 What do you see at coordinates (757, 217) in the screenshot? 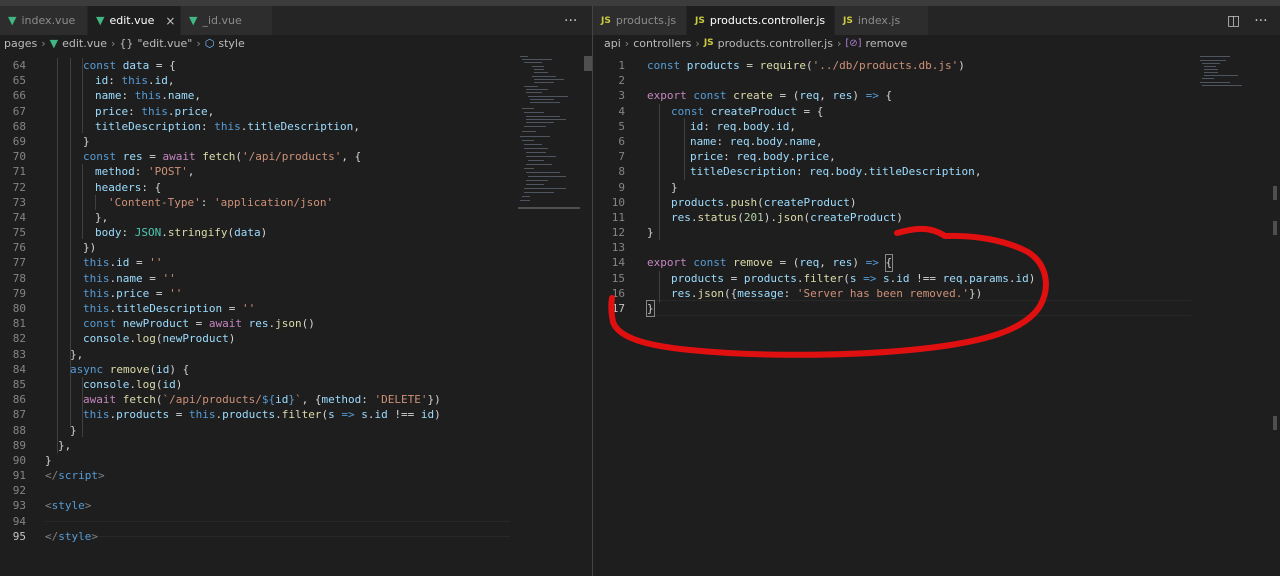
I see `code-line: 11 res.status(201).json(createProduct)` at bounding box center [757, 217].